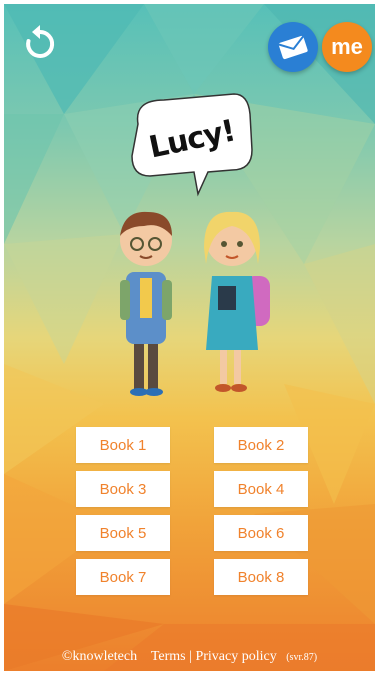  I want to click on refresh-icon, so click(40, 41).